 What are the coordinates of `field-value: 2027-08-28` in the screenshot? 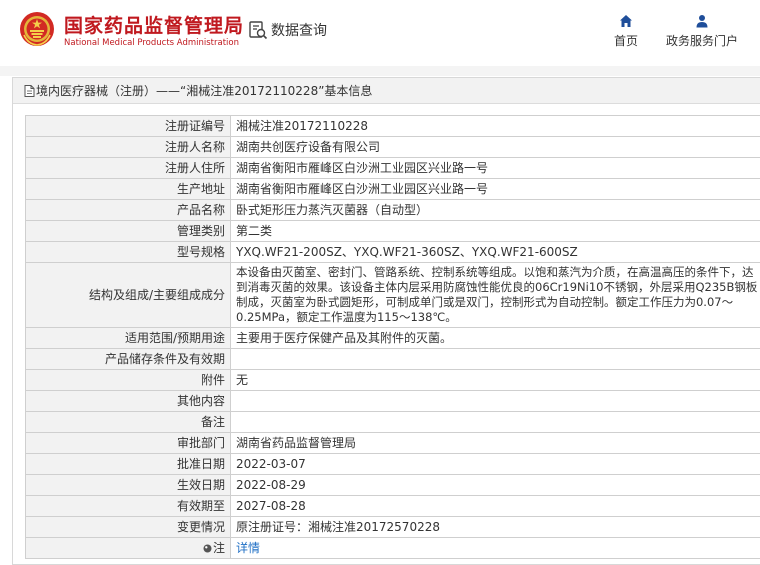 It's located at (495, 506).